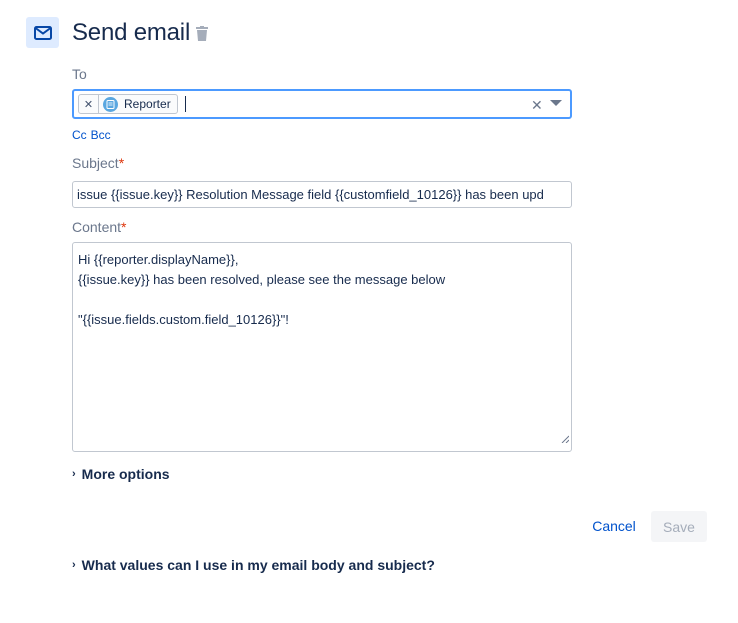 Image resolution: width=738 pixels, height=623 pixels. What do you see at coordinates (556, 103) in the screenshot?
I see `chevron-down-icon` at bounding box center [556, 103].